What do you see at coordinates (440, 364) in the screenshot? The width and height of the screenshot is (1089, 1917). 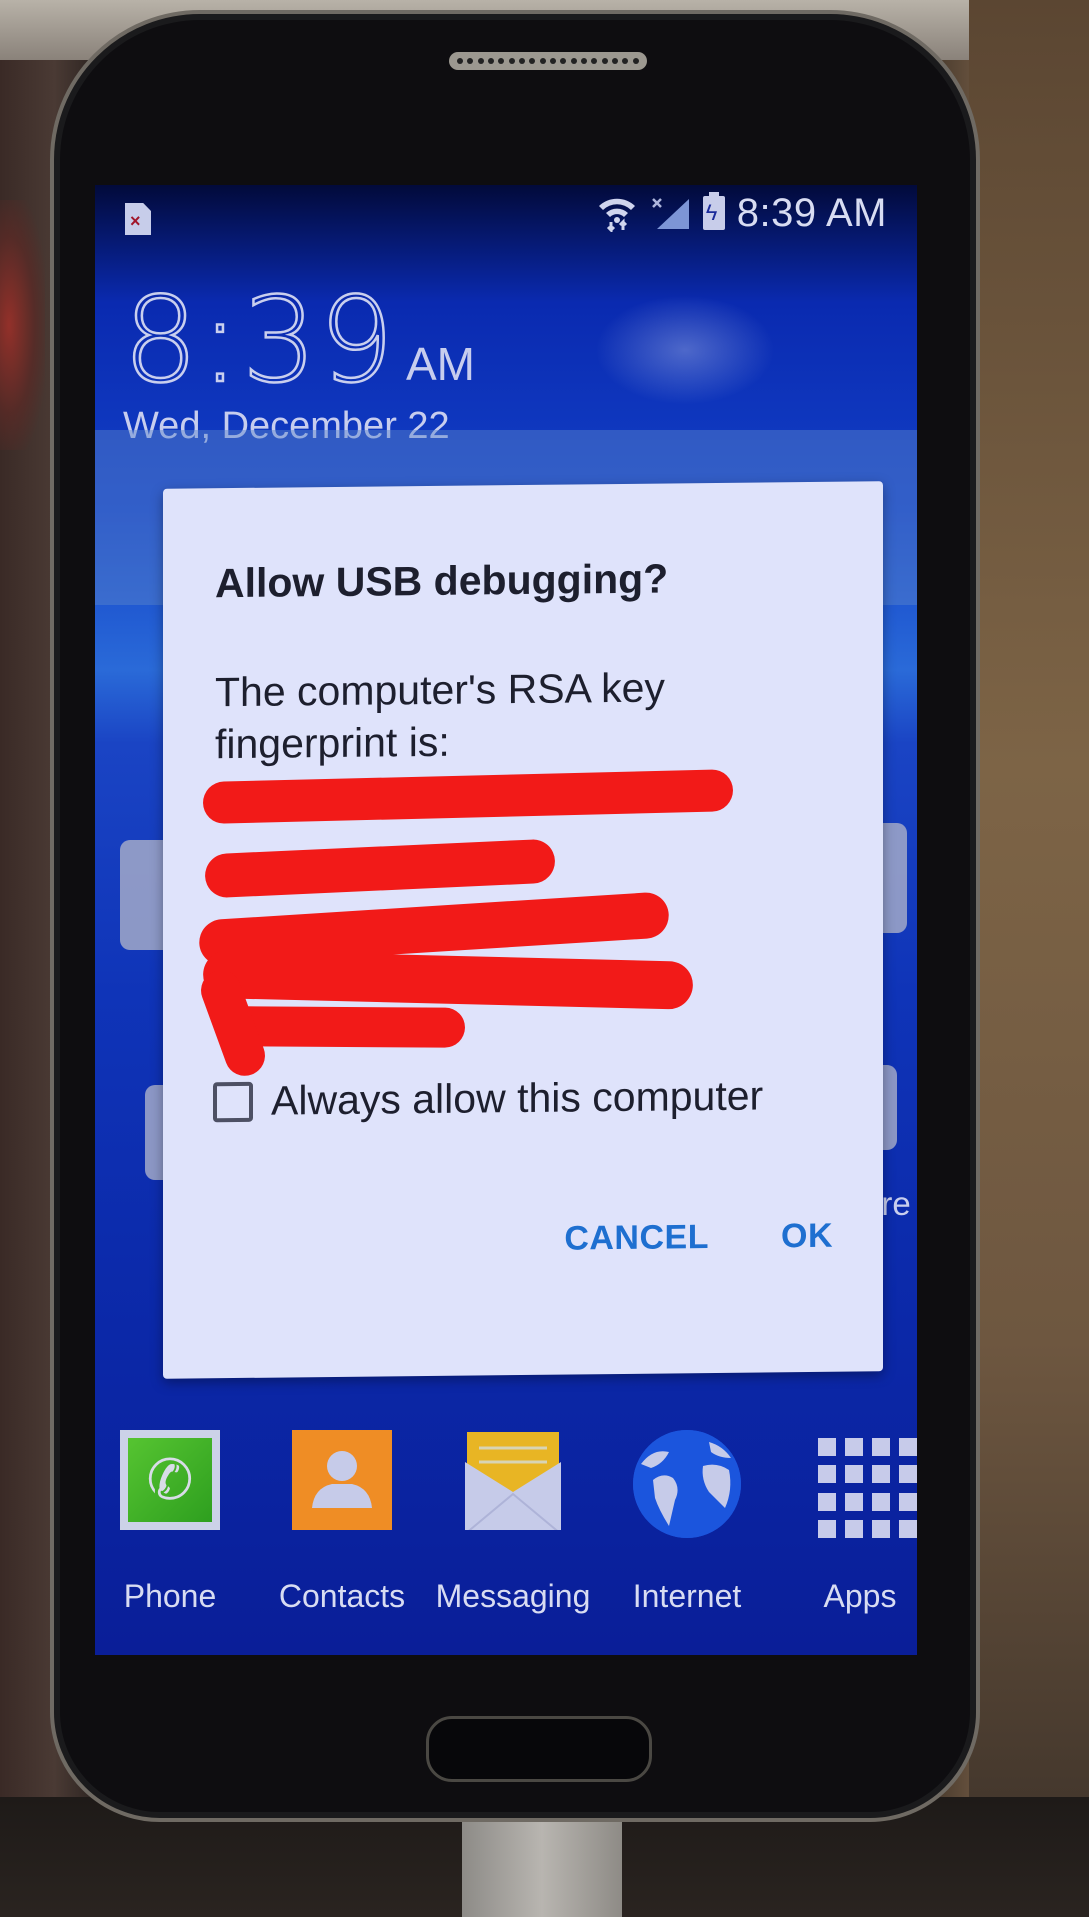 I see `clock-ampm: AM` at bounding box center [440, 364].